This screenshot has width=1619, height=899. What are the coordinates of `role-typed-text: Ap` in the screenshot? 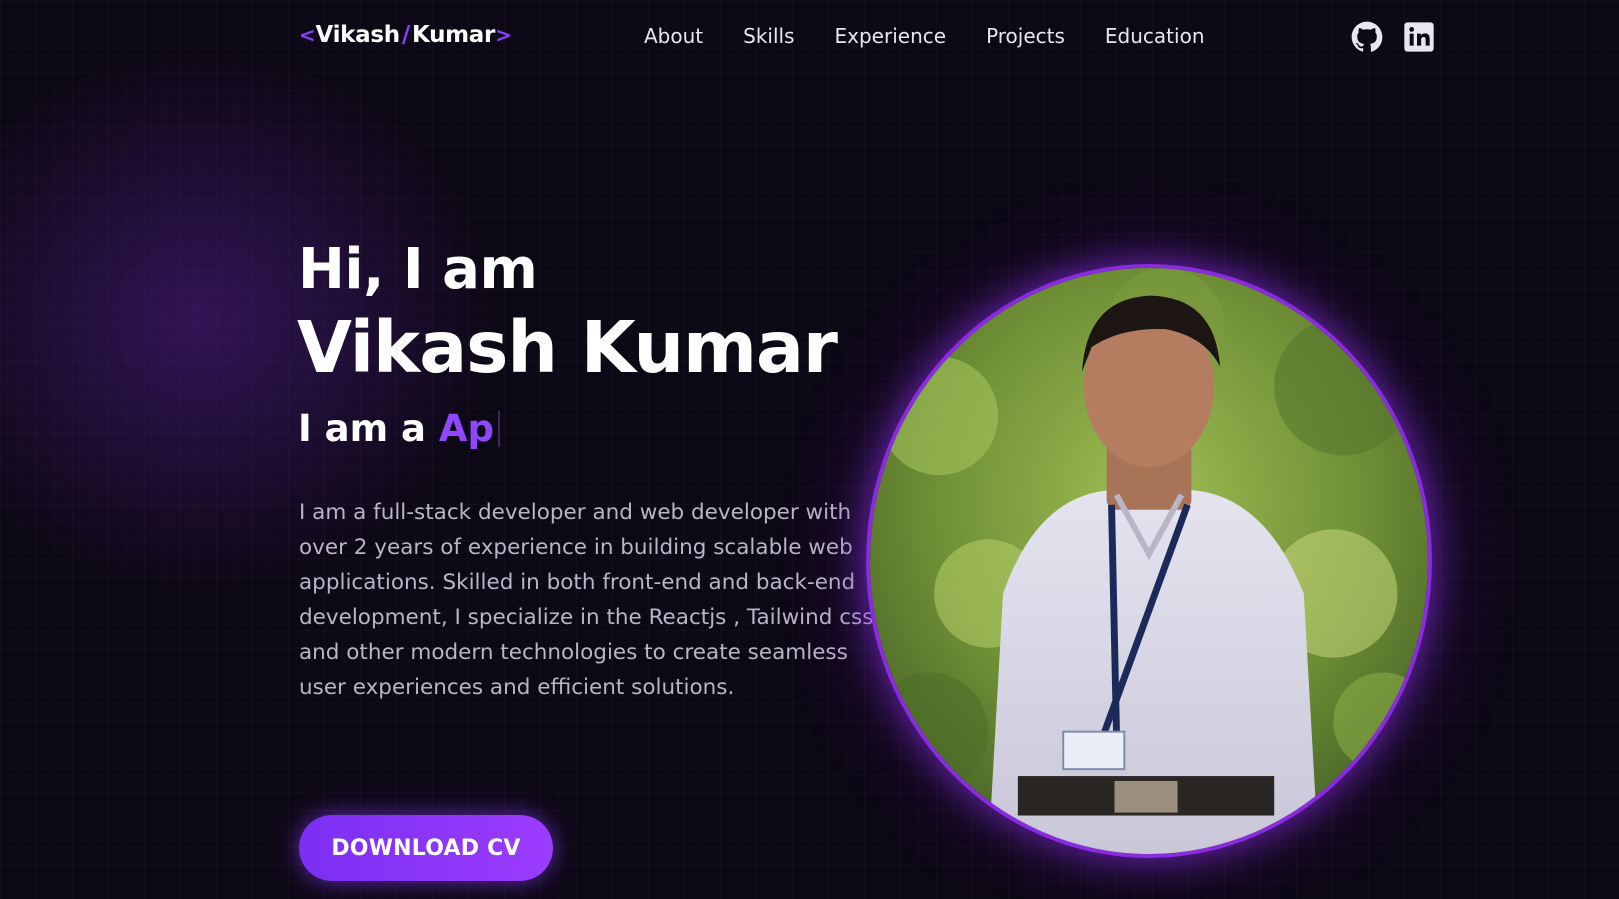 It's located at (466, 428).